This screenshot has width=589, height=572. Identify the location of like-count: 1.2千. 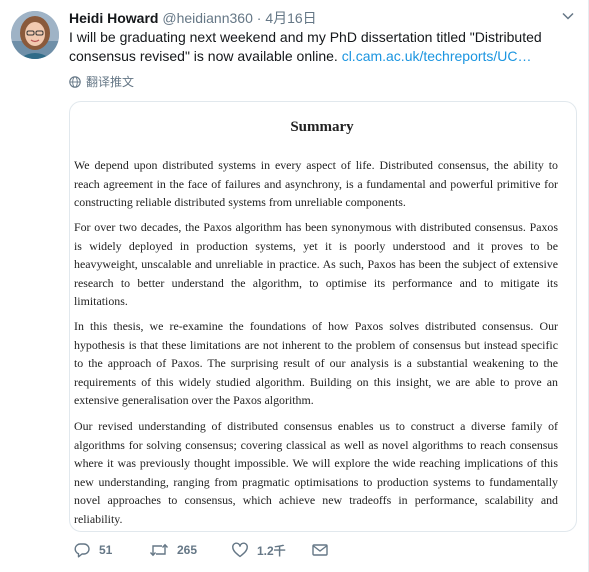
(271, 550).